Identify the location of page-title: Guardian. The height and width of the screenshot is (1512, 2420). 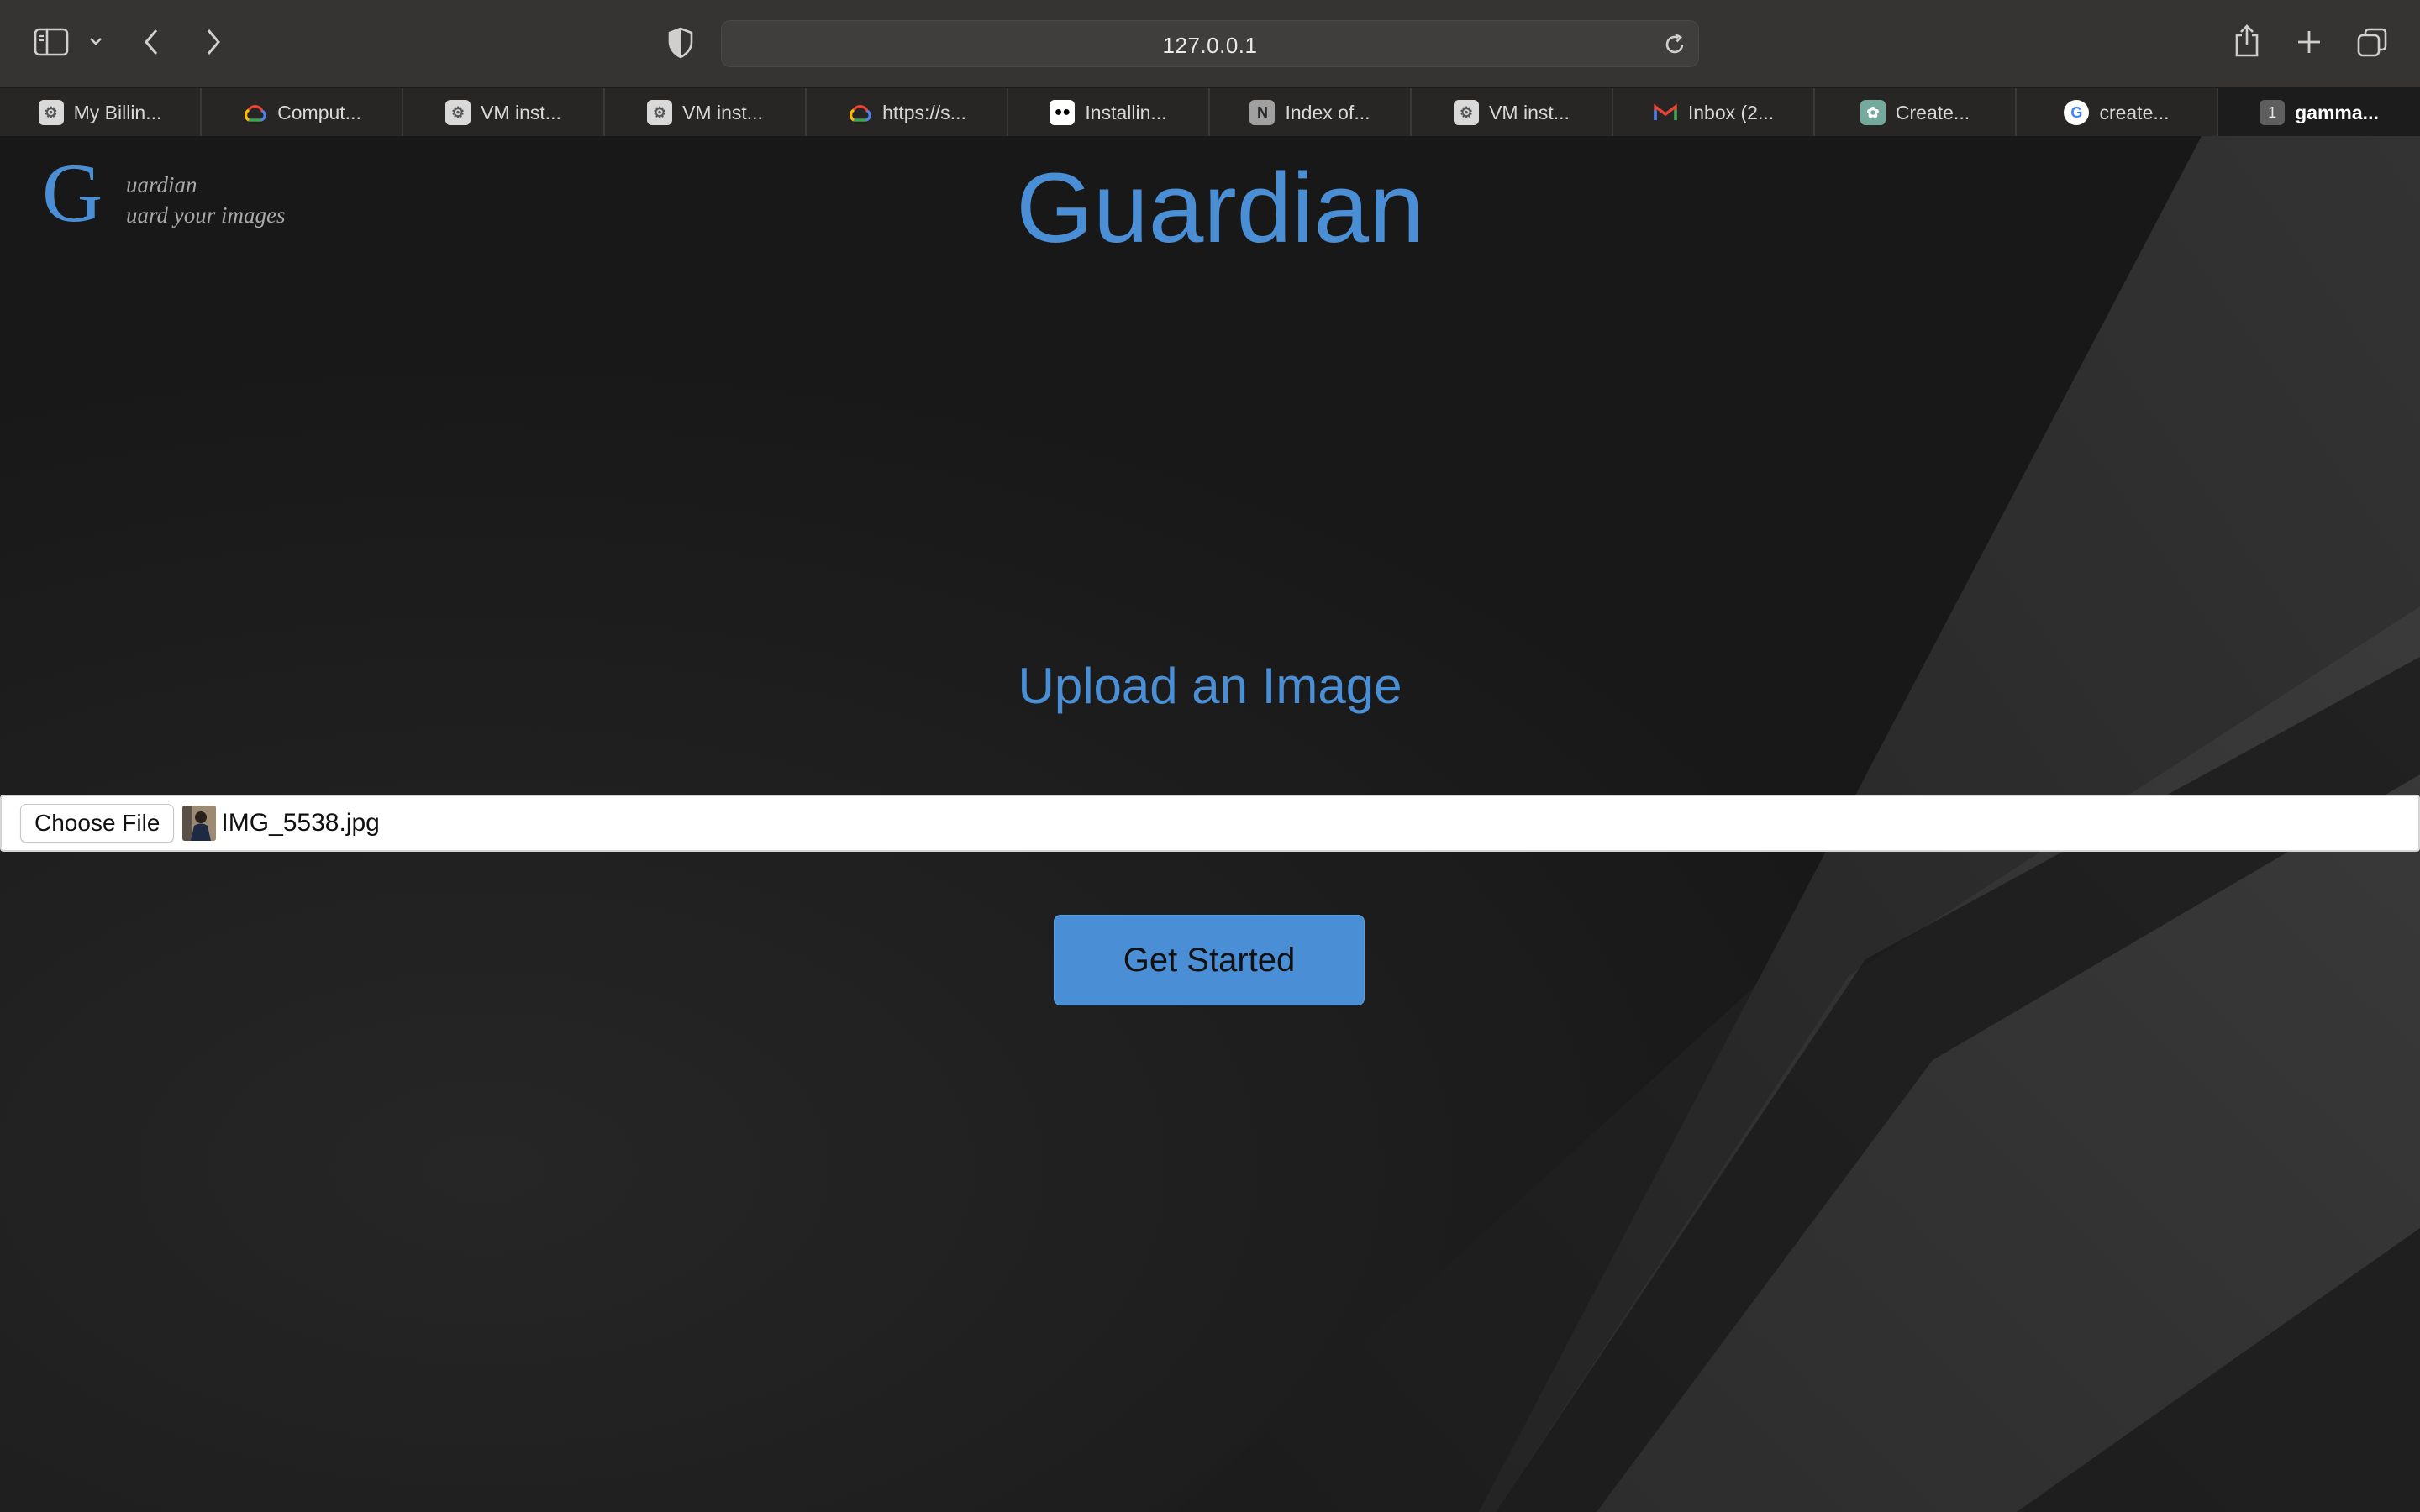
(1220, 208).